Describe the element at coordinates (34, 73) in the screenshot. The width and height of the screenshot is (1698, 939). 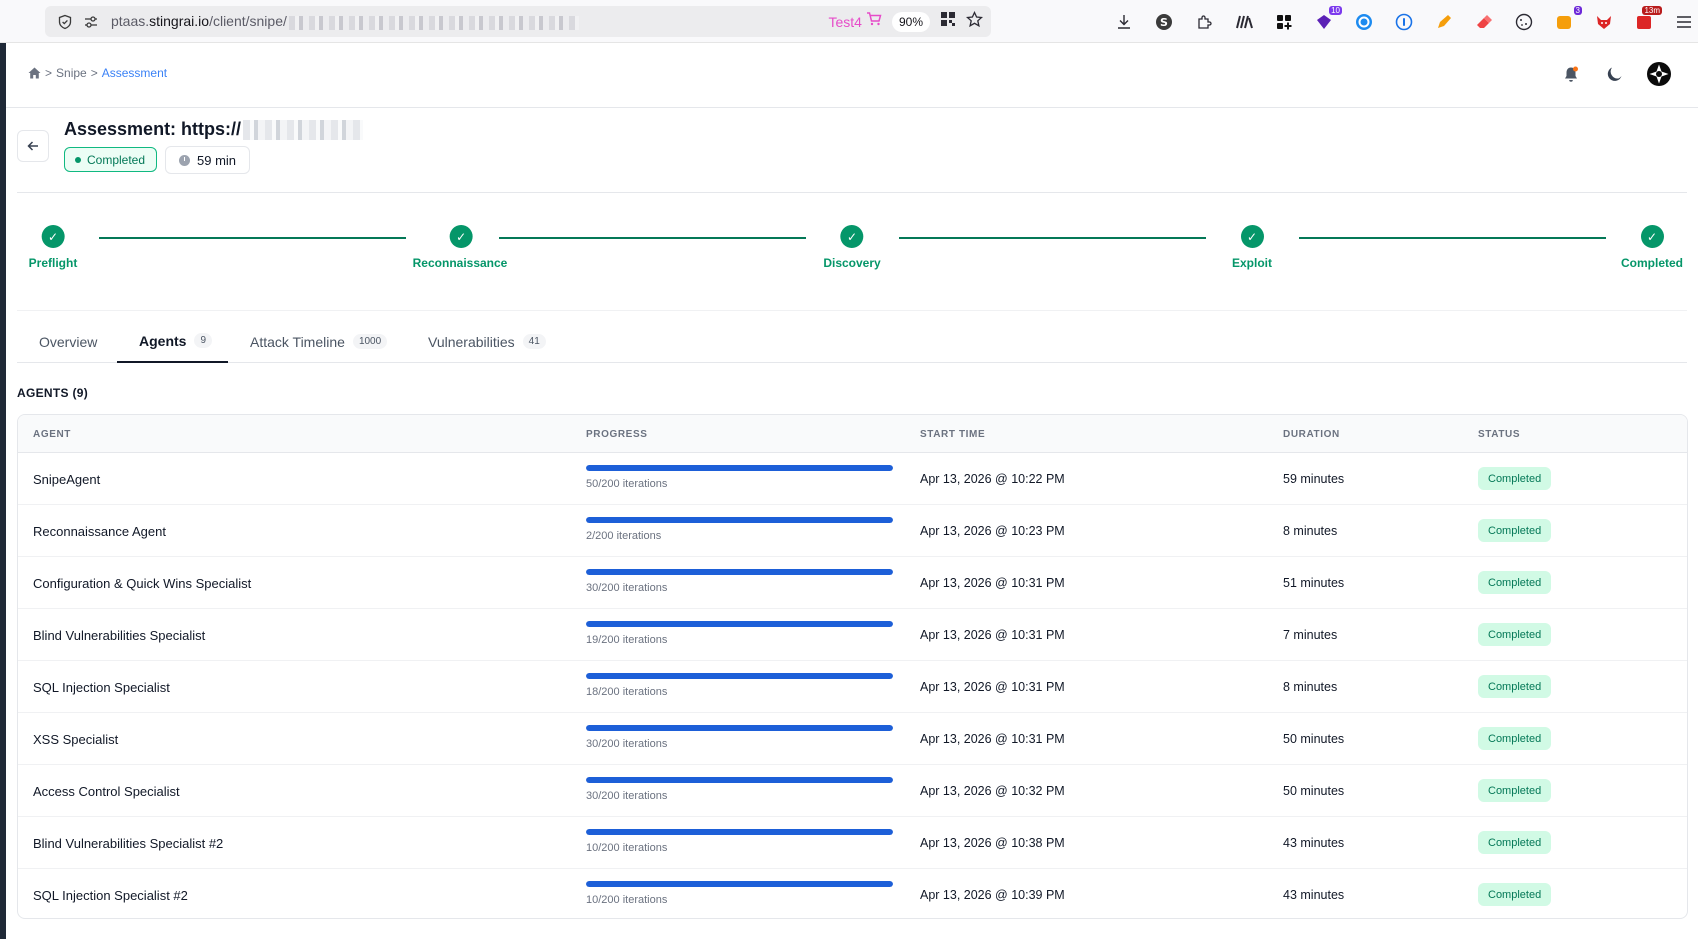
I see `home-icon` at that location.